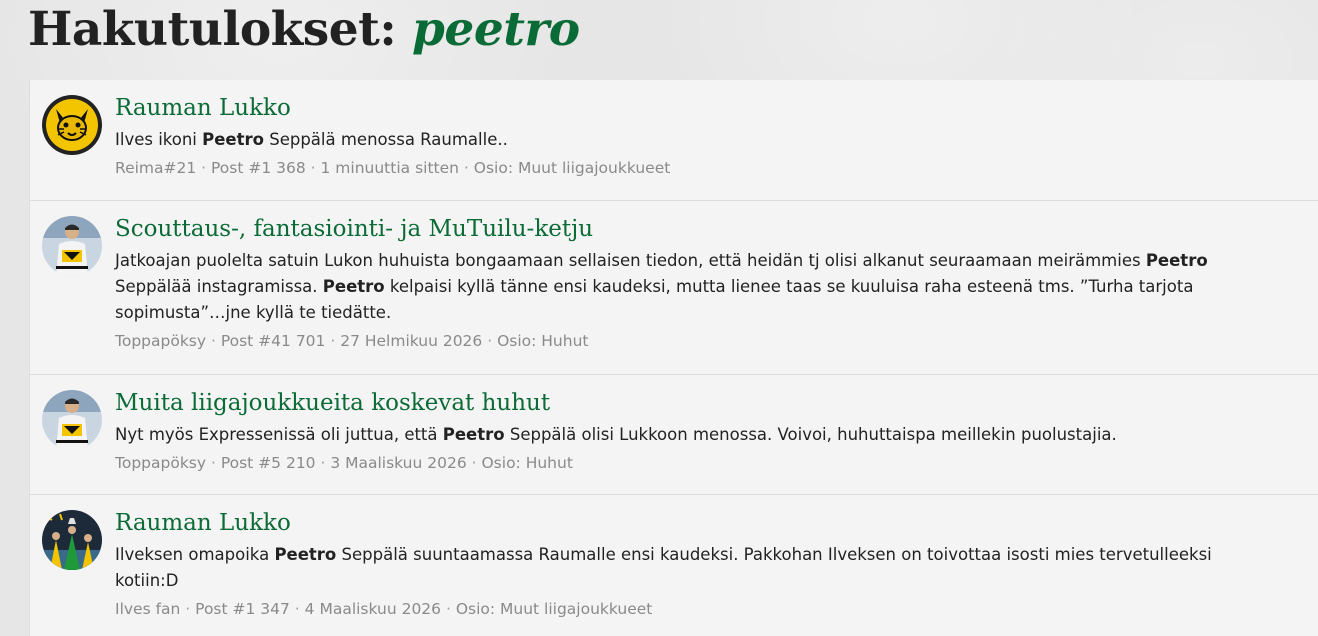 This screenshot has width=1318, height=636. Describe the element at coordinates (703, 403) in the screenshot. I see `result-title: Muita liigajoukkueita koskevat huhut` at that location.